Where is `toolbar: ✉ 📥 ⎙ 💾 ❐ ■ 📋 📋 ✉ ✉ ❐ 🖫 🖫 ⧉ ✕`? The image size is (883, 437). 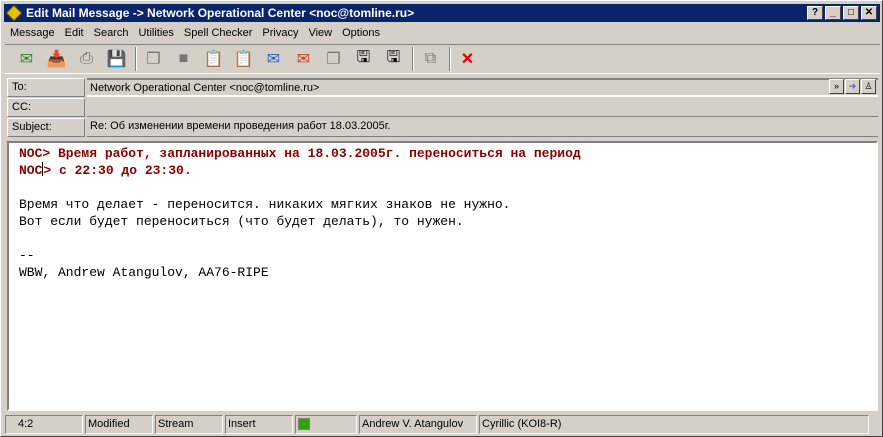 toolbar: ✉ 📥 ⎙ 💾 ❐ ■ 📋 📋 ✉ ✉ ❐ 🖫 🖫 ⧉ ✕ is located at coordinates (442, 59).